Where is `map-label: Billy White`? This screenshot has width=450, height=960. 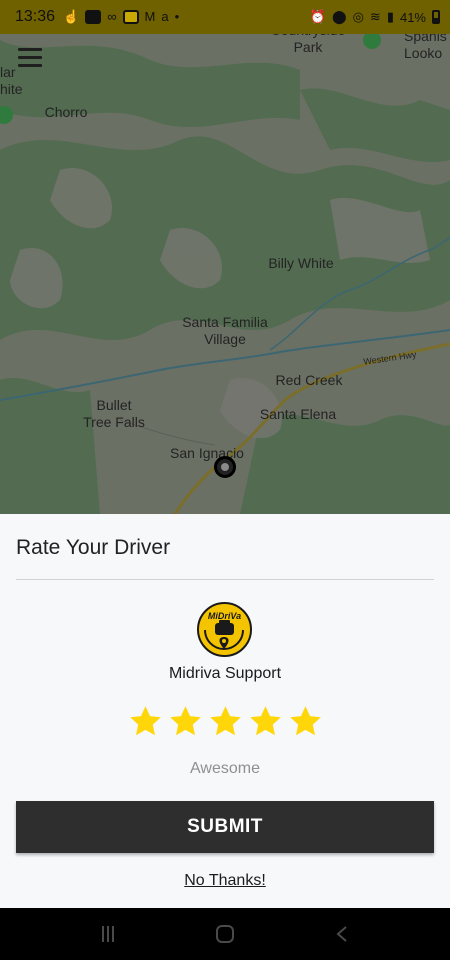 map-label: Billy White is located at coordinates (301, 263).